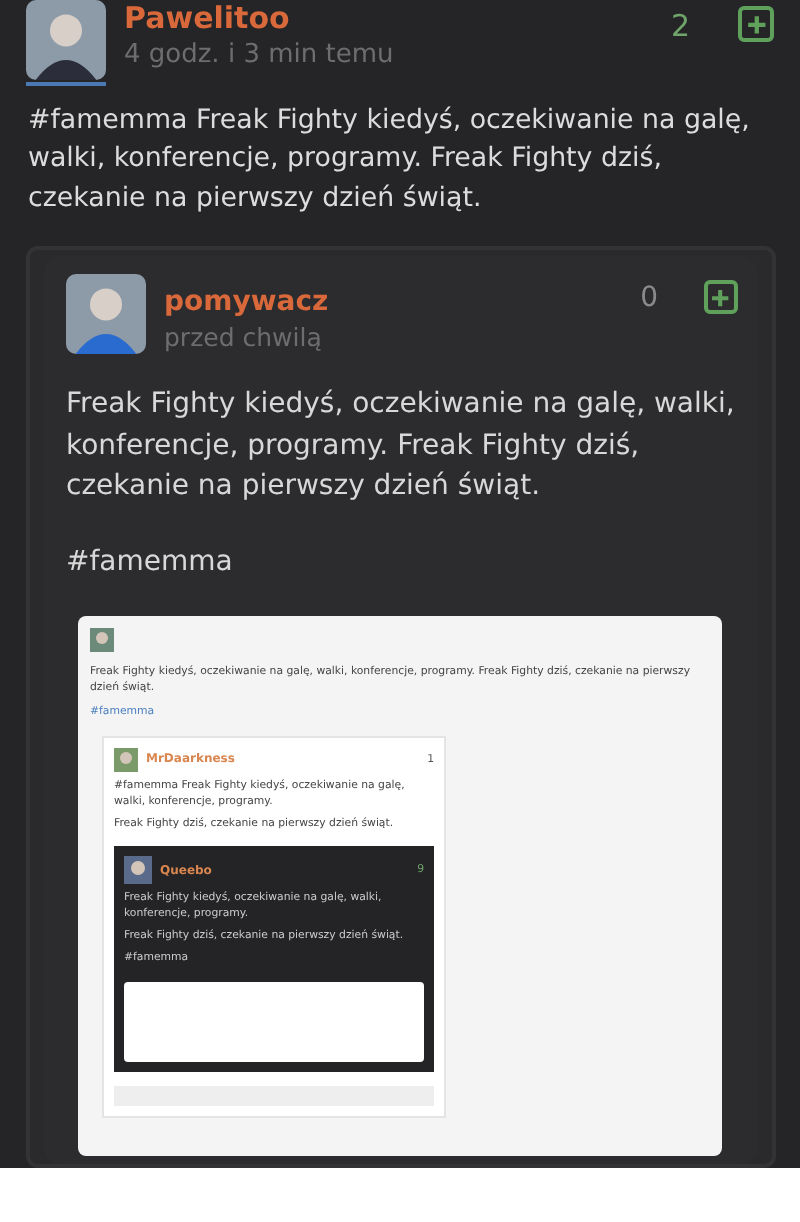 The width and height of the screenshot is (800, 1222). I want to click on author-name: pomywacz, so click(393, 302).